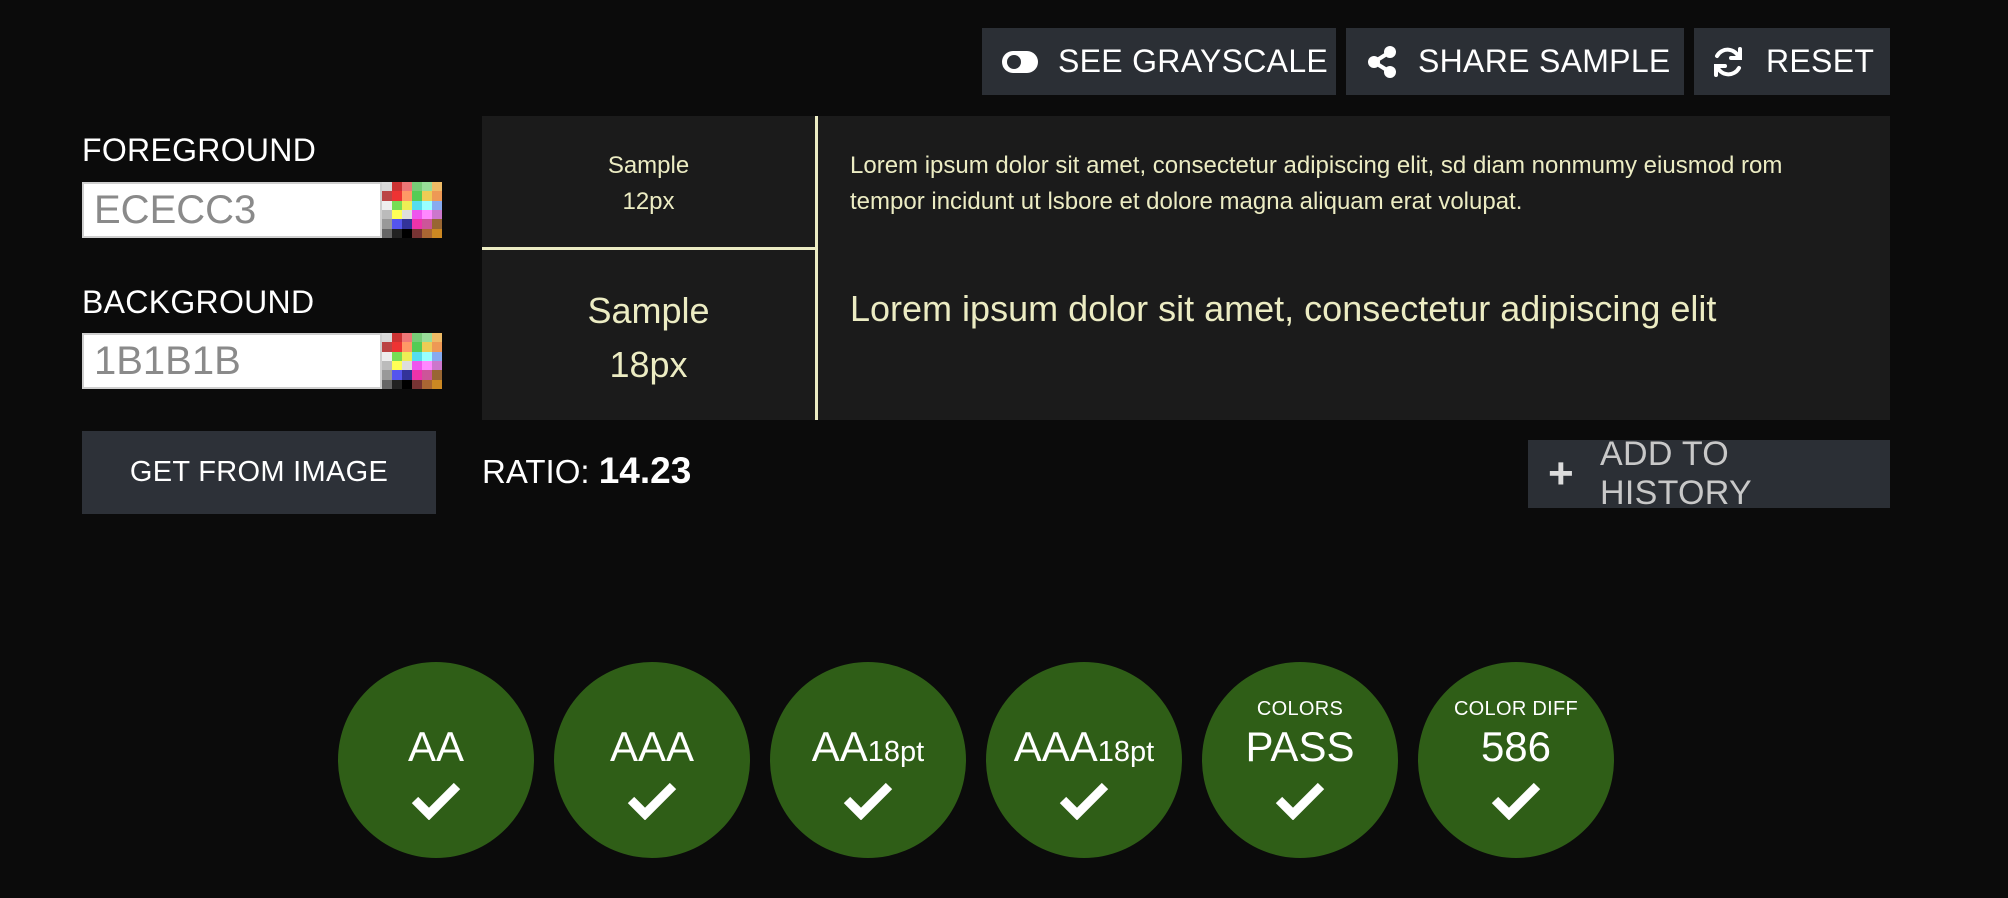  I want to click on result-color-diff: COLOR DIFF 586, so click(1516, 760).